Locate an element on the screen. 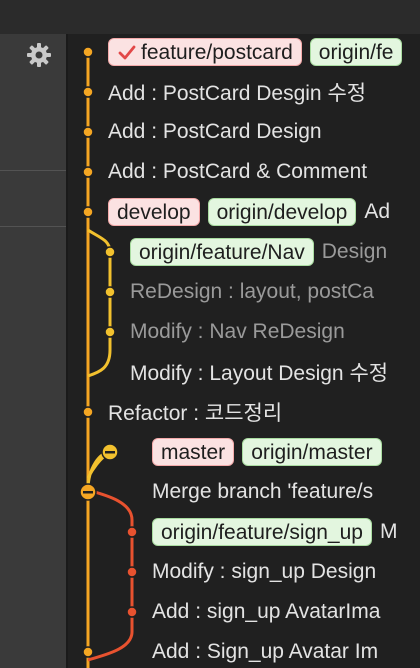 The width and height of the screenshot is (420, 668). commit-row: origin/feature/Nav Design is located at coordinates (258, 252).